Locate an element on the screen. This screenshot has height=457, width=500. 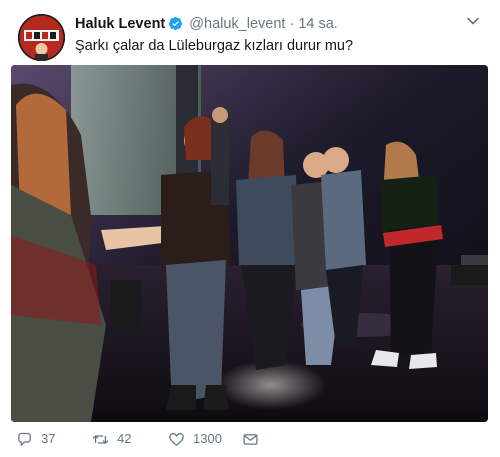
tweet-header: Haluk Levent @haluk_levent · 14 sa. is located at coordinates (206, 24).